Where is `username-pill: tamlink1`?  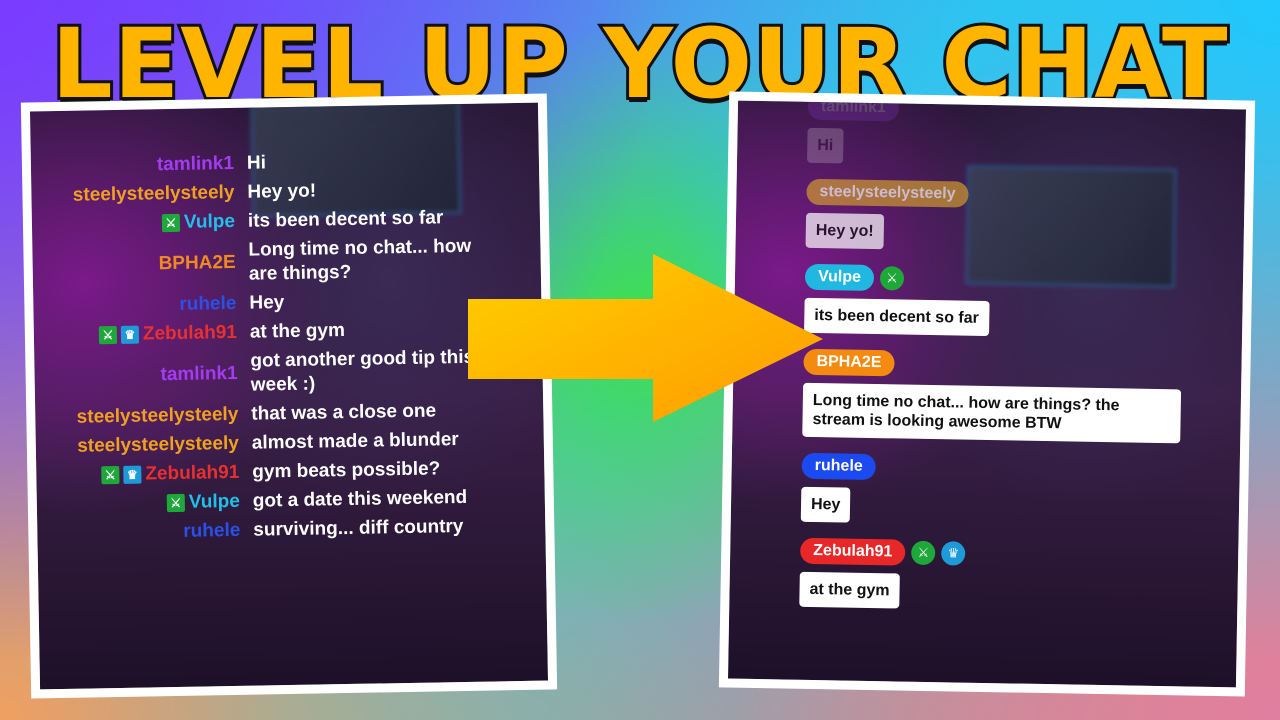 username-pill: tamlink1 is located at coordinates (853, 107).